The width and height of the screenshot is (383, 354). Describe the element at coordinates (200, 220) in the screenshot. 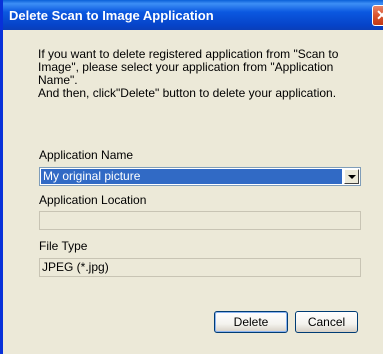

I see `application-location-field` at that location.